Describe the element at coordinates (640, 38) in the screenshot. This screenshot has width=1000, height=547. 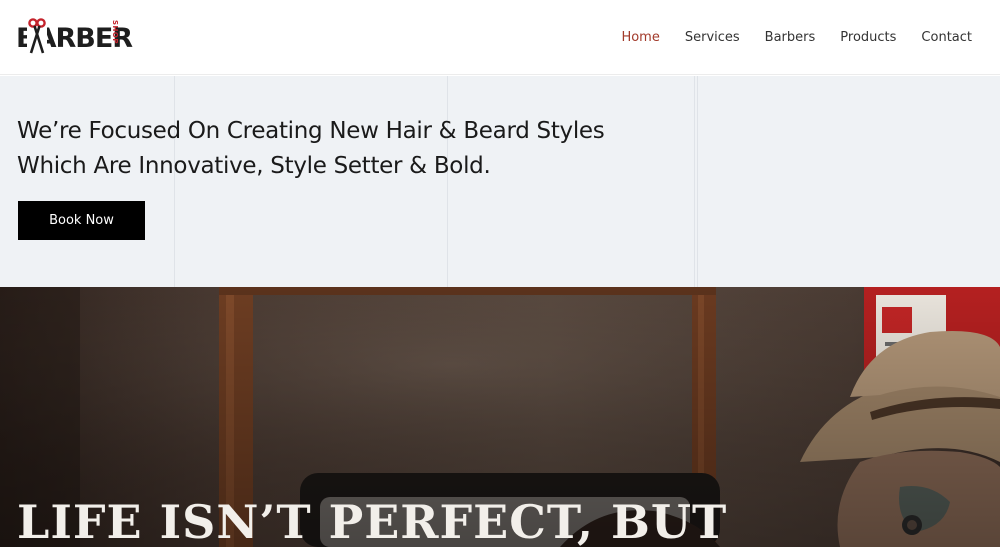
I see `nav-home: Home` at that location.